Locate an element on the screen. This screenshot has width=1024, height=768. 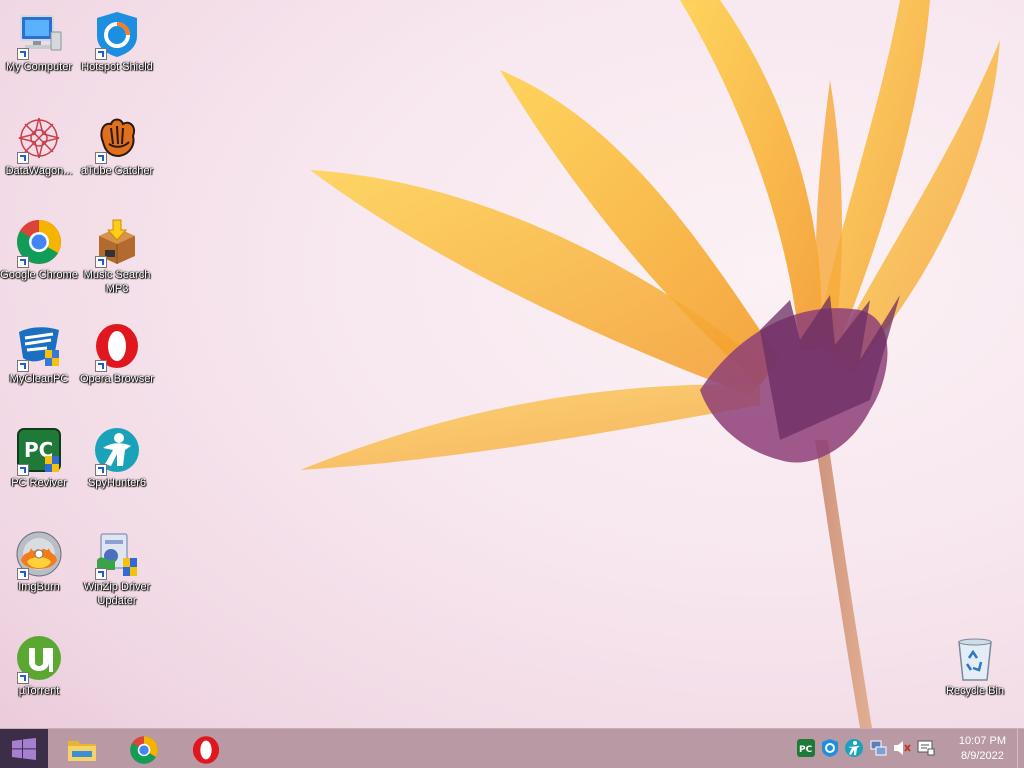
spyhunter-tray-icon is located at coordinates (854, 748).